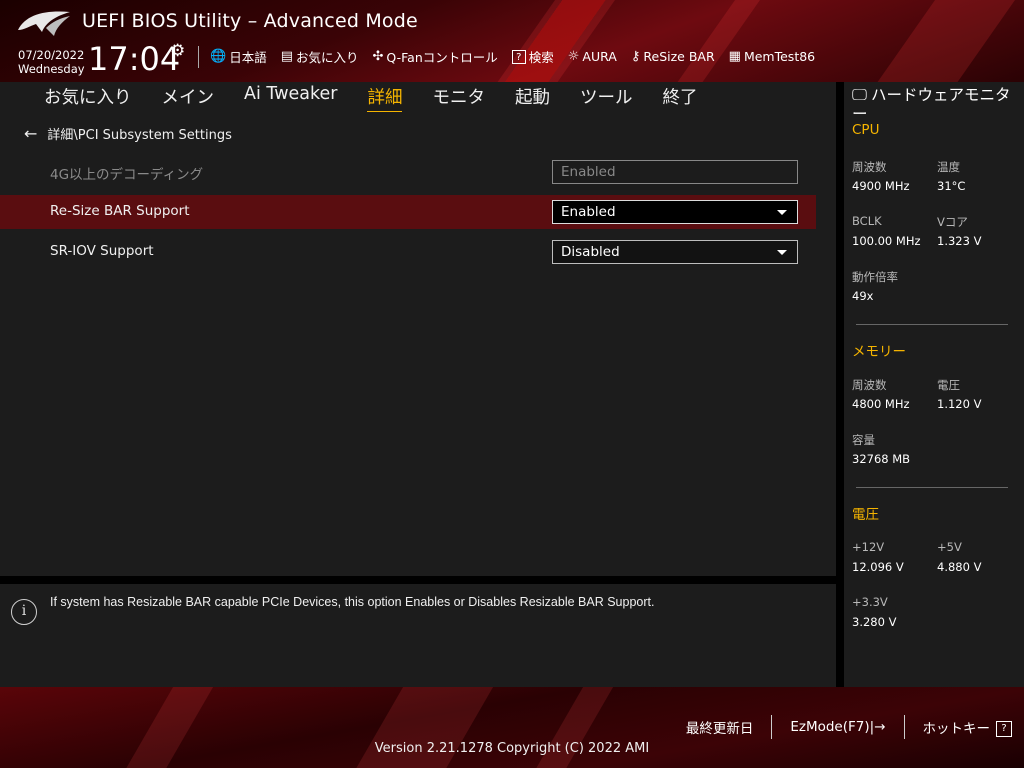 The width and height of the screenshot is (1024, 768). Describe the element at coordinates (952, 222) in the screenshot. I see `cpu-vcore-label: Vコア` at that location.